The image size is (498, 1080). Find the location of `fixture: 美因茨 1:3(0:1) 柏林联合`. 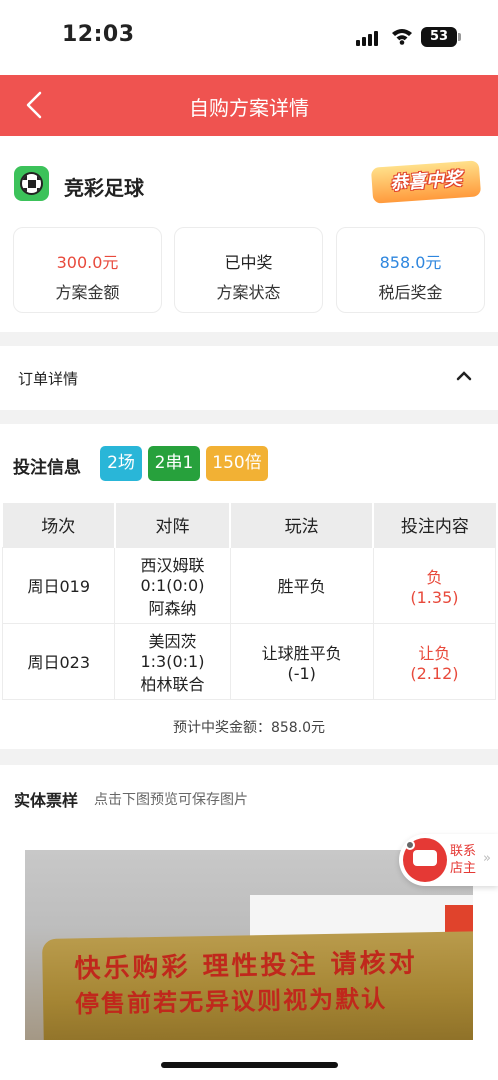

fixture: 美因茨 1:3(0:1) 柏林联合 is located at coordinates (172, 661).